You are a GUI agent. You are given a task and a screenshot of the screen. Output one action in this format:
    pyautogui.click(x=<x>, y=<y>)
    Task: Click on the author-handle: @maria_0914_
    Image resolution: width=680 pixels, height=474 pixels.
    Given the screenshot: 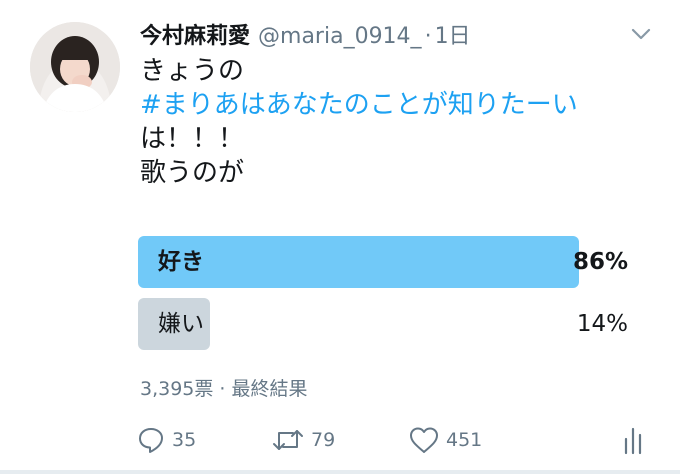 What is the action you would take?
    pyautogui.click(x=340, y=36)
    